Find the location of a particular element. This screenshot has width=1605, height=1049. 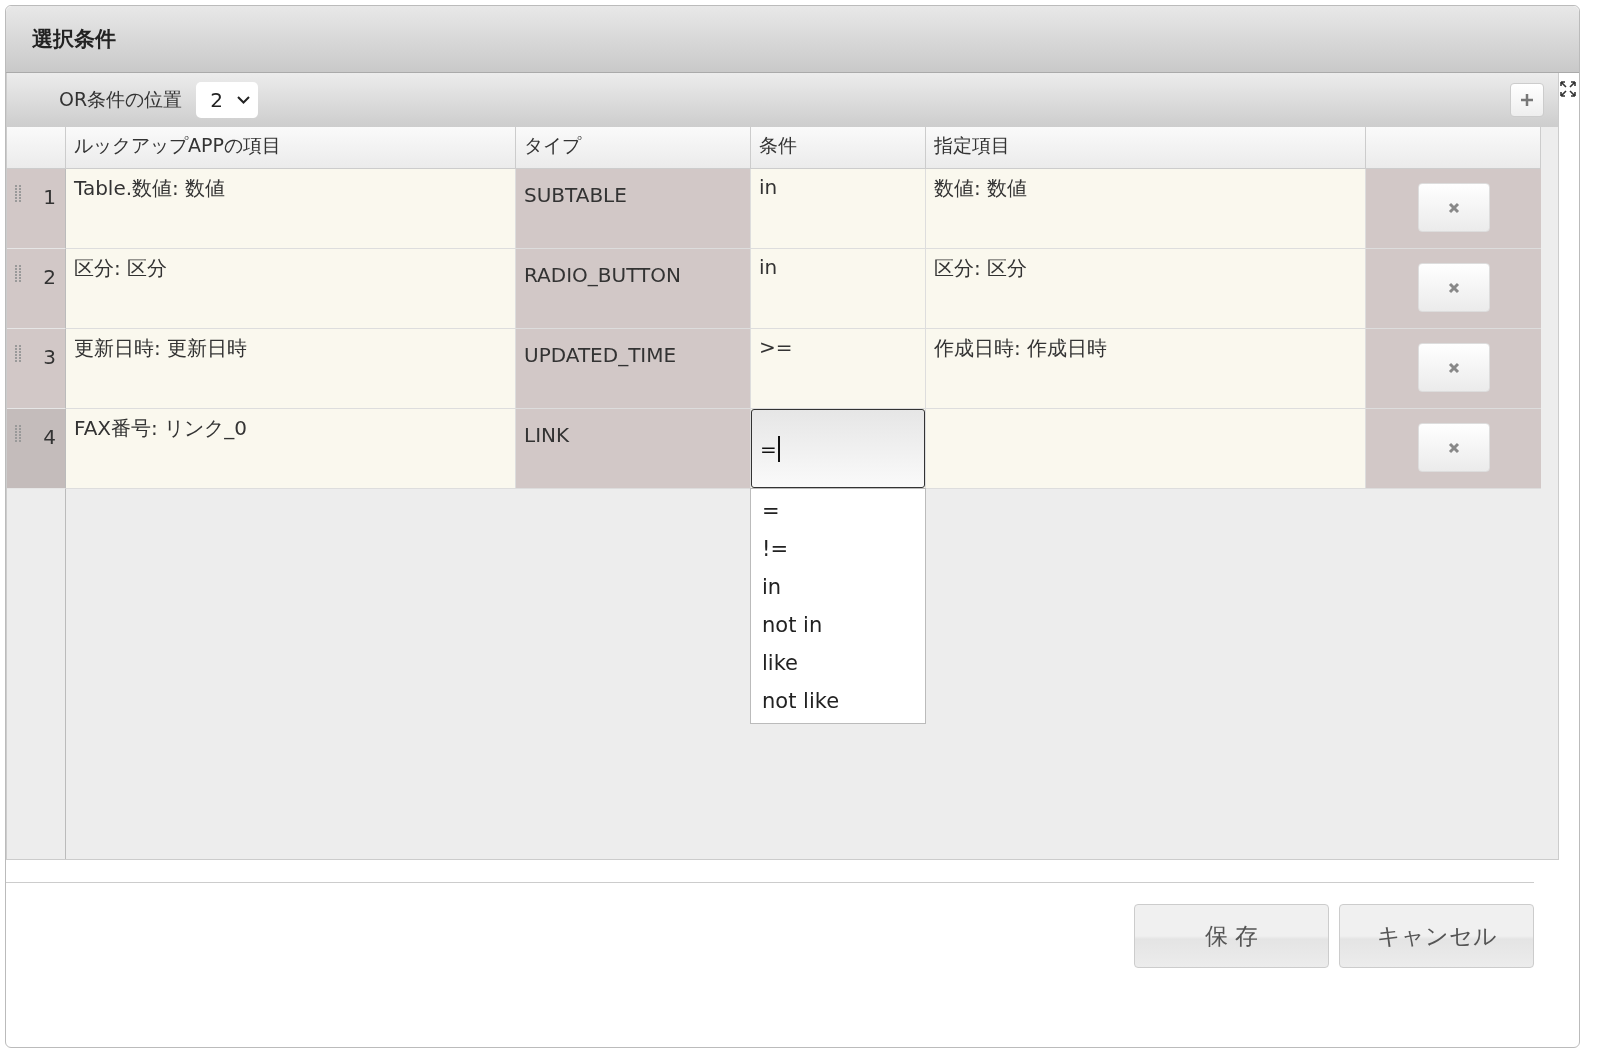

condition-input-field: = is located at coordinates (838, 448).